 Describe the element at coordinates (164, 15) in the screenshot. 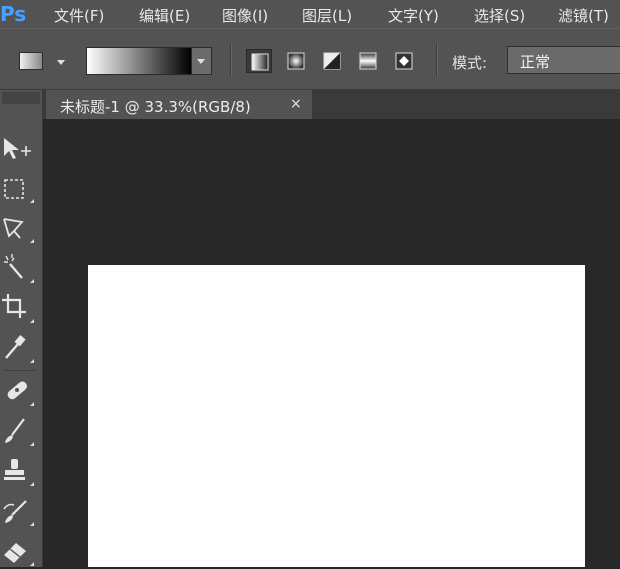

I see `menu-edit: 编辑(E)` at that location.